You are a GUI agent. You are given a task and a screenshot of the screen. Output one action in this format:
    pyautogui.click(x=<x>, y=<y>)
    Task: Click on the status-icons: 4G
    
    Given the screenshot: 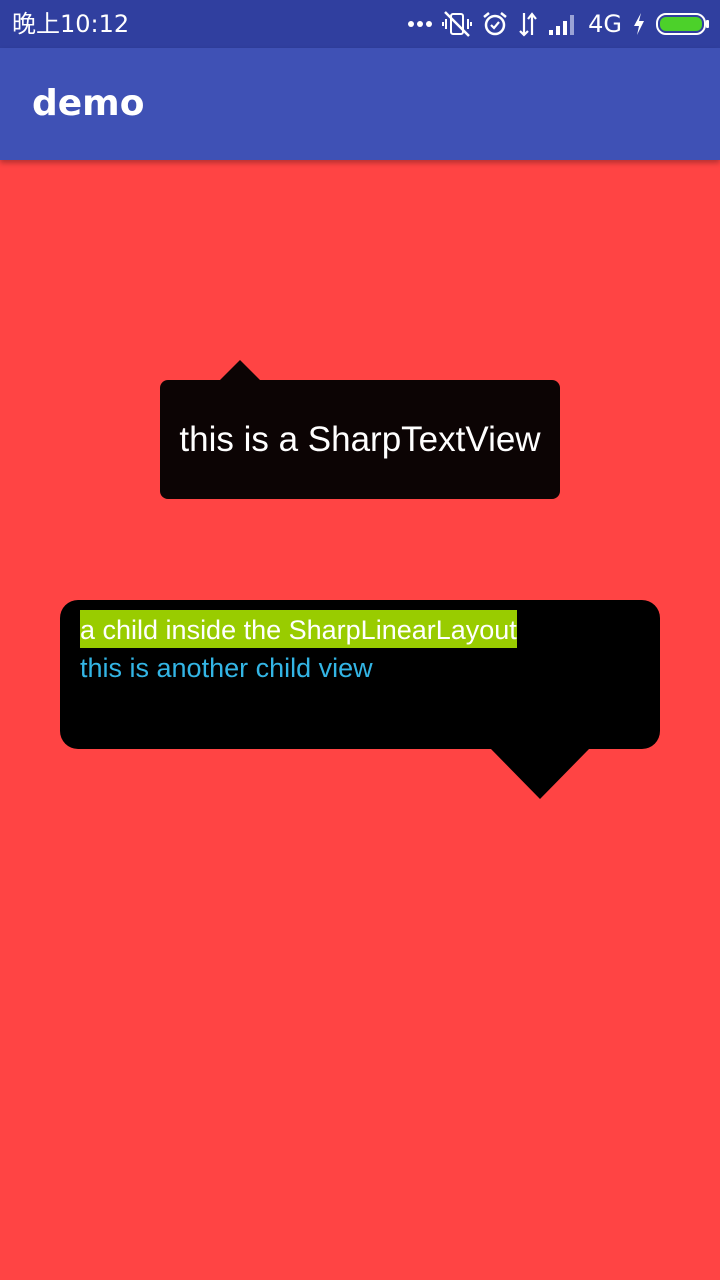 What is the action you would take?
    pyautogui.click(x=559, y=24)
    